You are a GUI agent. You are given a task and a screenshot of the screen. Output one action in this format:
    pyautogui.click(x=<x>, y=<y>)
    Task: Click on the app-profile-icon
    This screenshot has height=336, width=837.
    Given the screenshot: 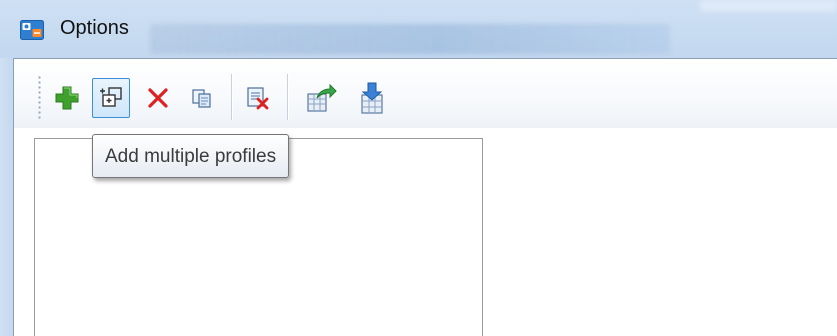 What is the action you would take?
    pyautogui.click(x=32, y=30)
    